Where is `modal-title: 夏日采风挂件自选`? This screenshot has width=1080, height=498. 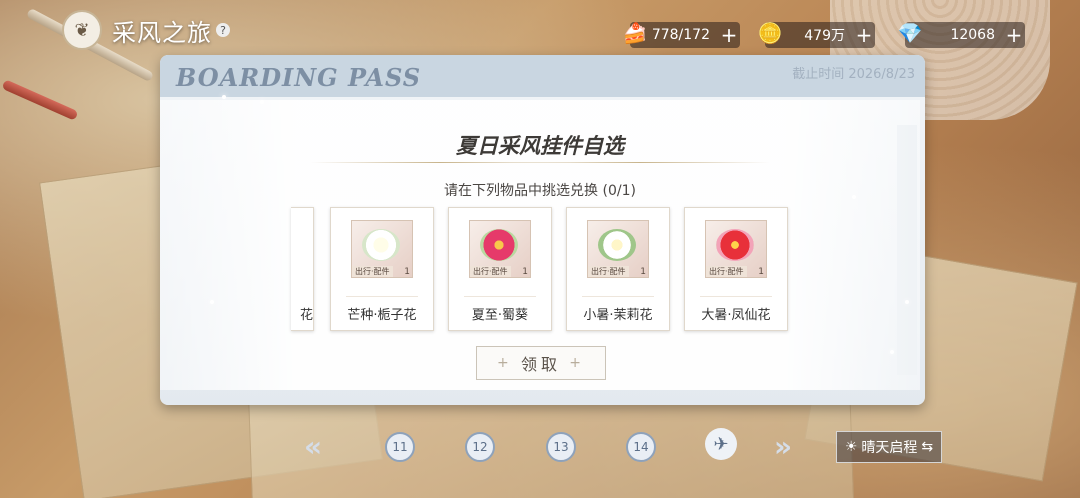
modal-title: 夏日采风挂件自选 is located at coordinates (540, 145).